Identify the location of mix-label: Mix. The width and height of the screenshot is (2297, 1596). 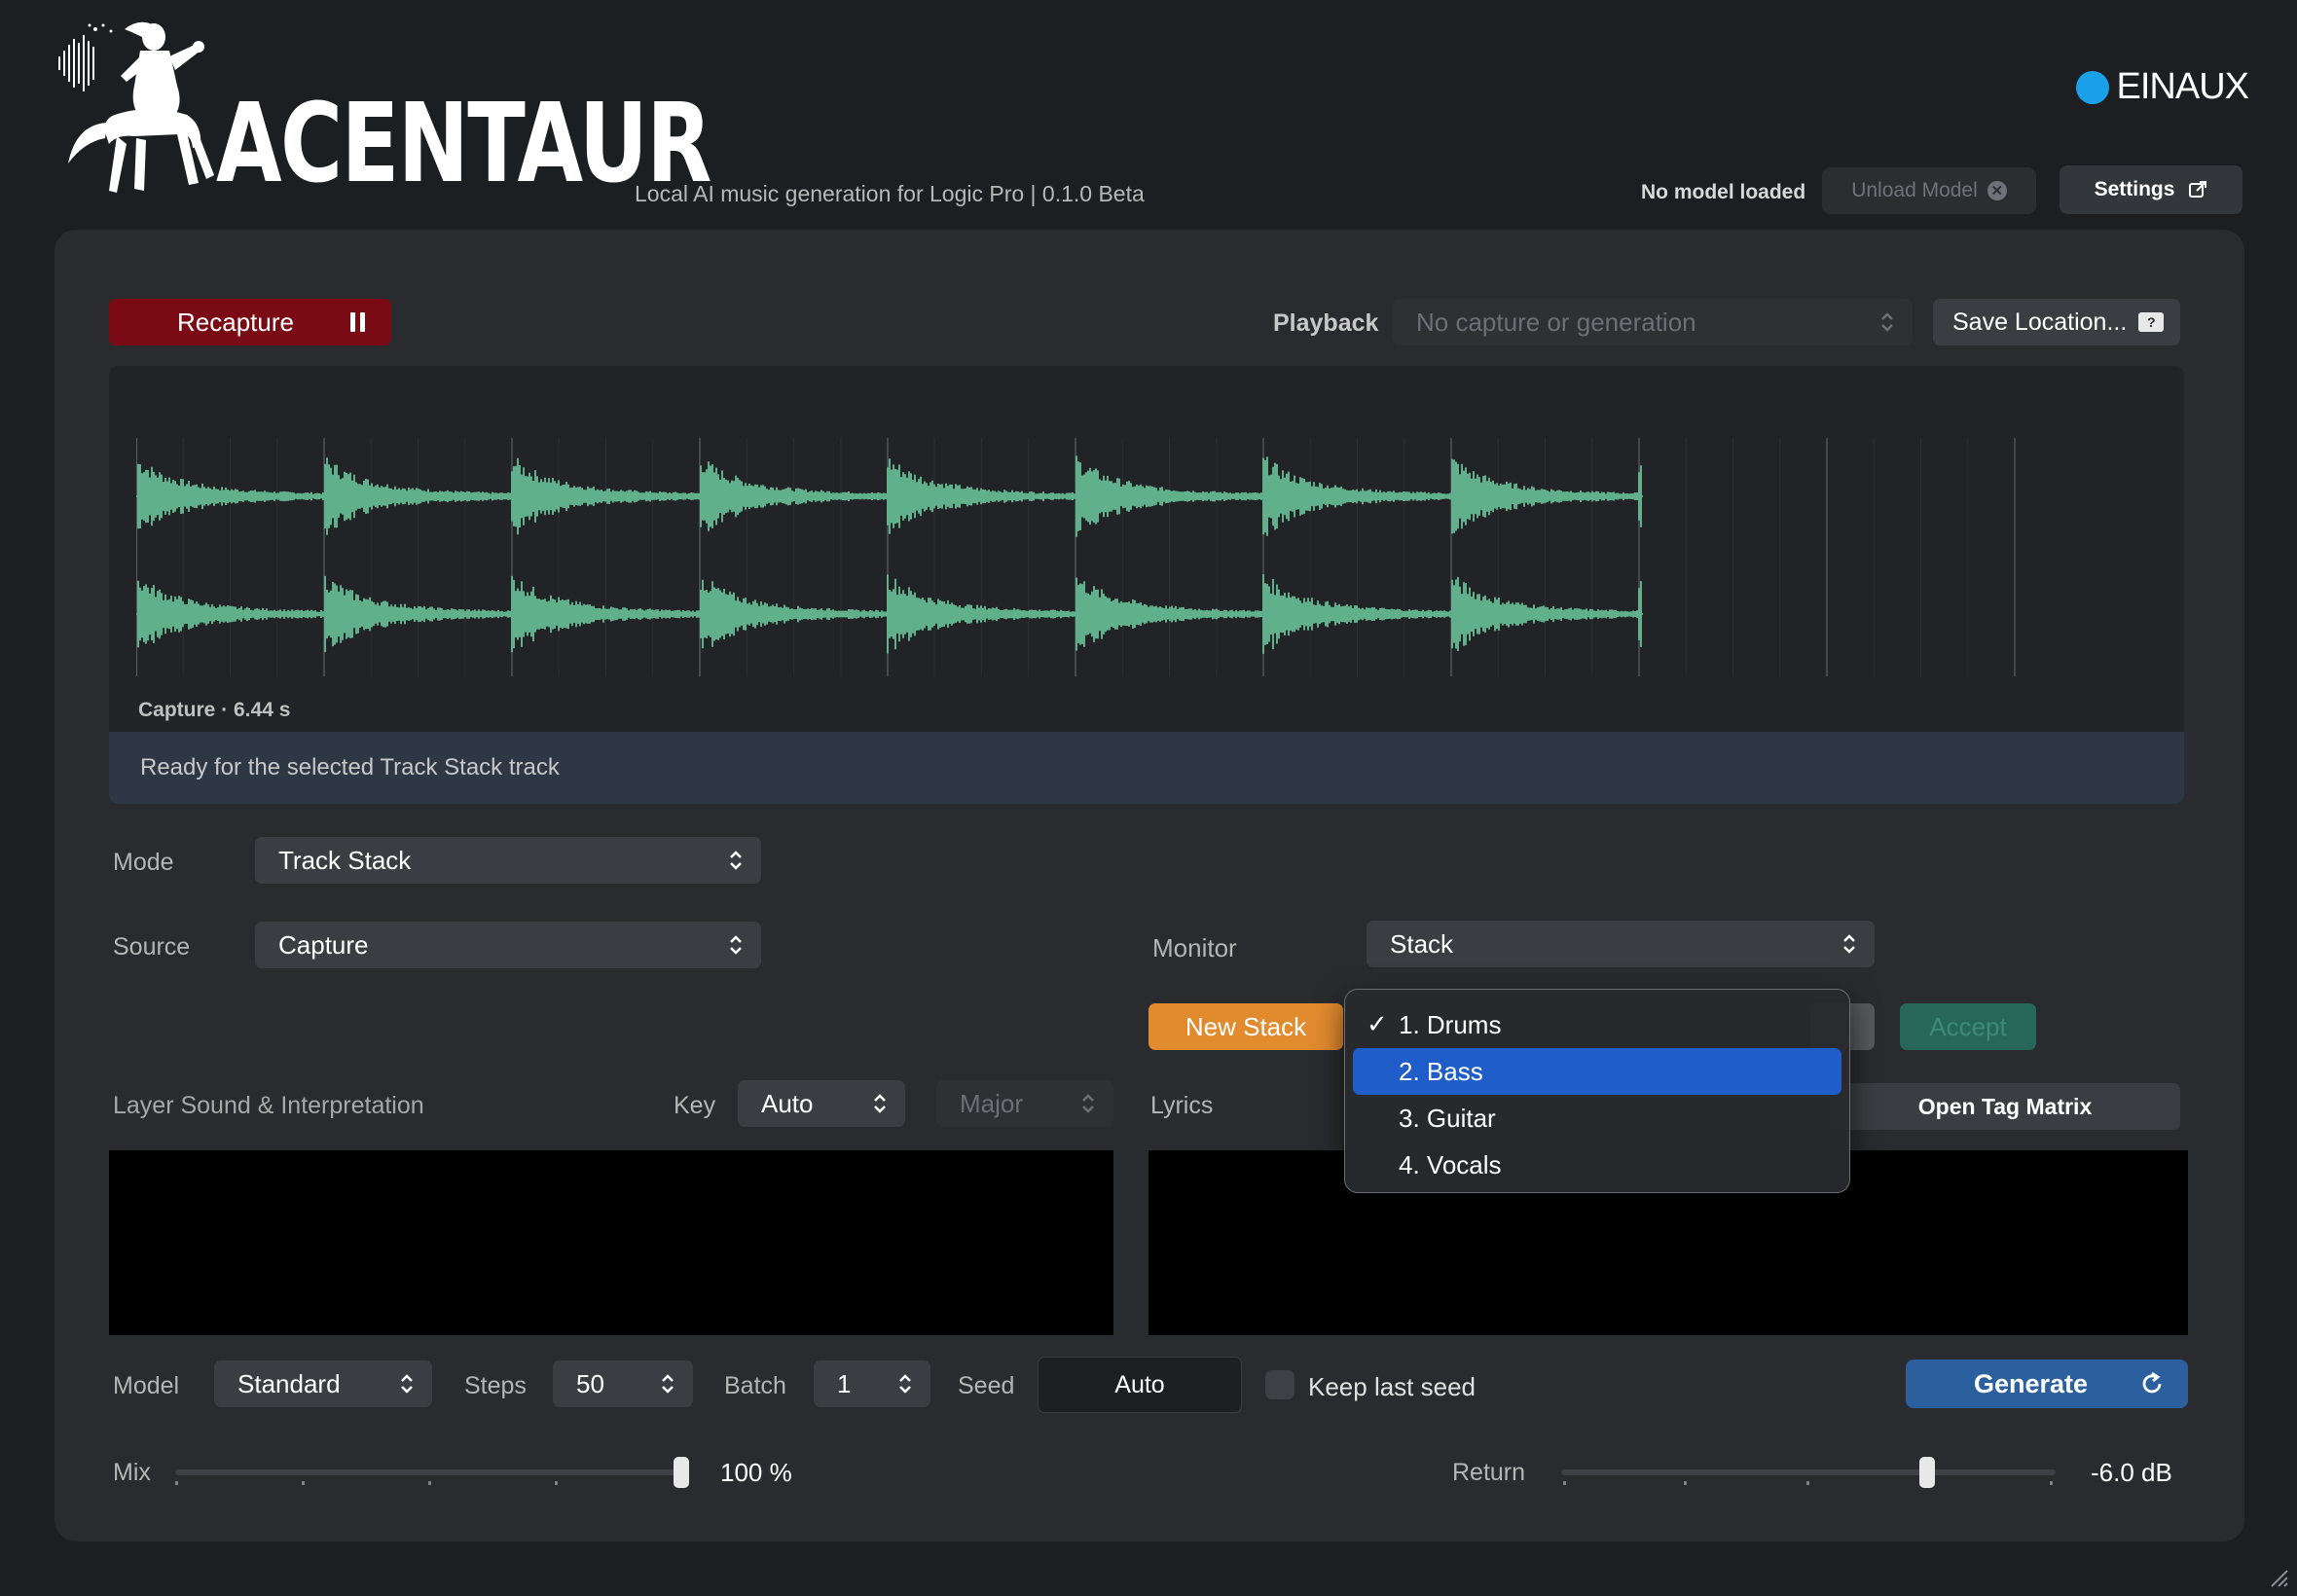
(132, 1472).